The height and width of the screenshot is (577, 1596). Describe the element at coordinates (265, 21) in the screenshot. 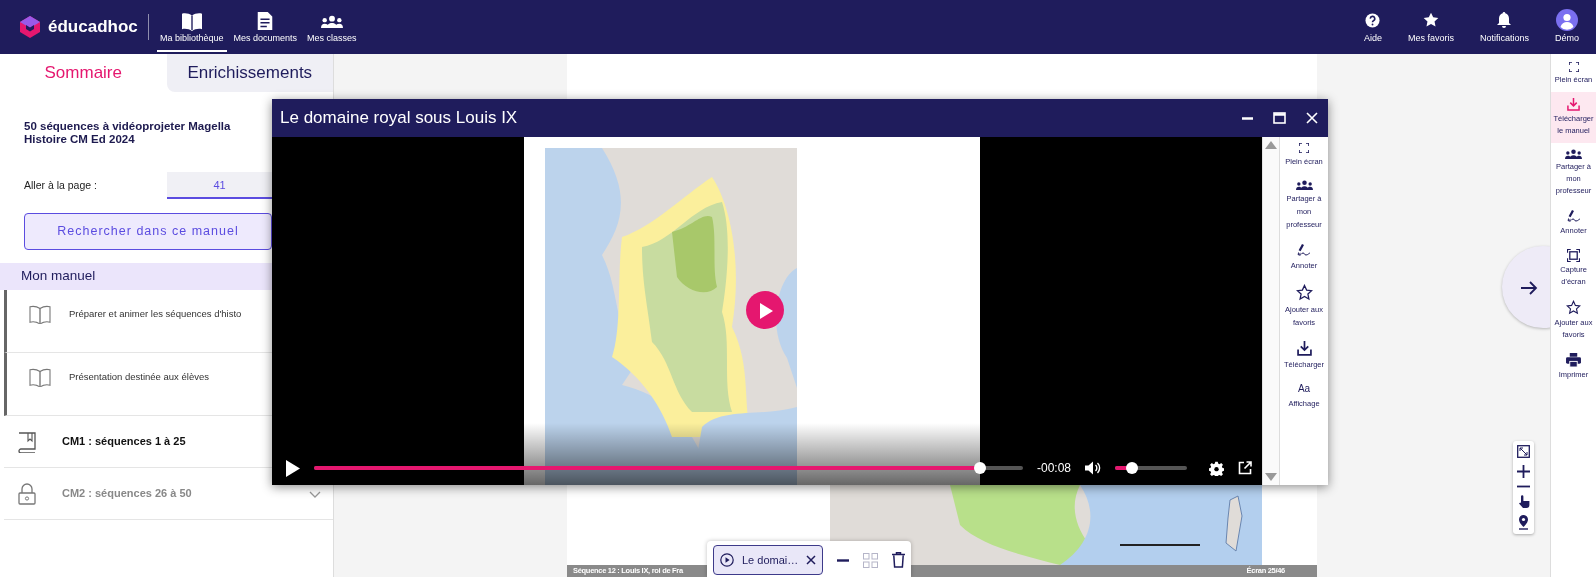

I see `document-icon` at that location.